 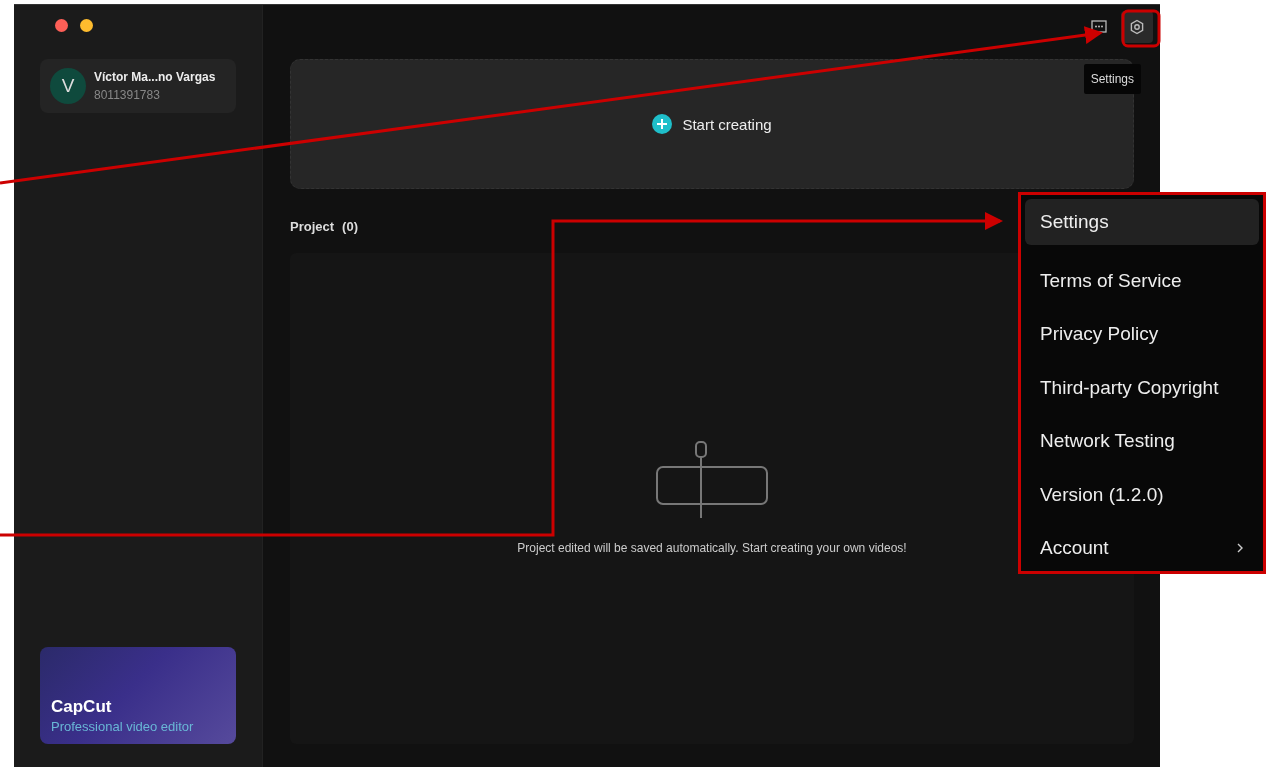 I want to click on project-heading: Project, so click(x=312, y=226).